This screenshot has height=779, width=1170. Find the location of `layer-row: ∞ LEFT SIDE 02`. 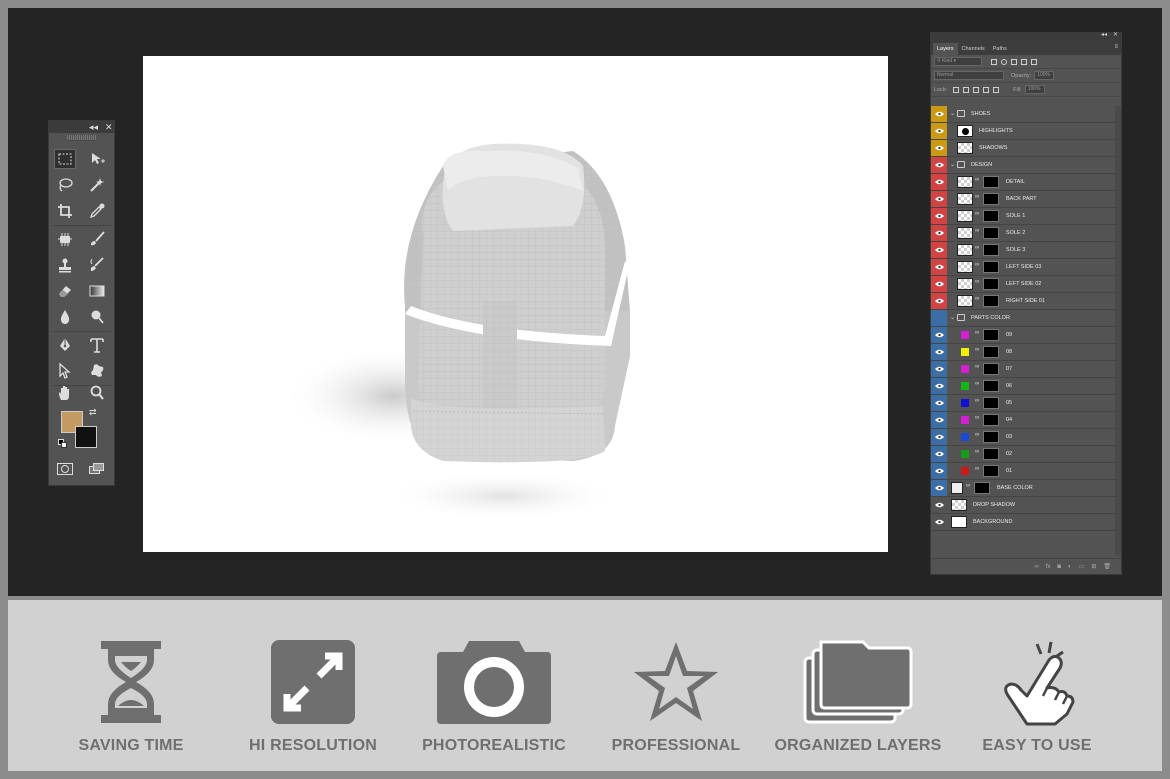

layer-row: ∞ LEFT SIDE 02 is located at coordinates (1023, 284).